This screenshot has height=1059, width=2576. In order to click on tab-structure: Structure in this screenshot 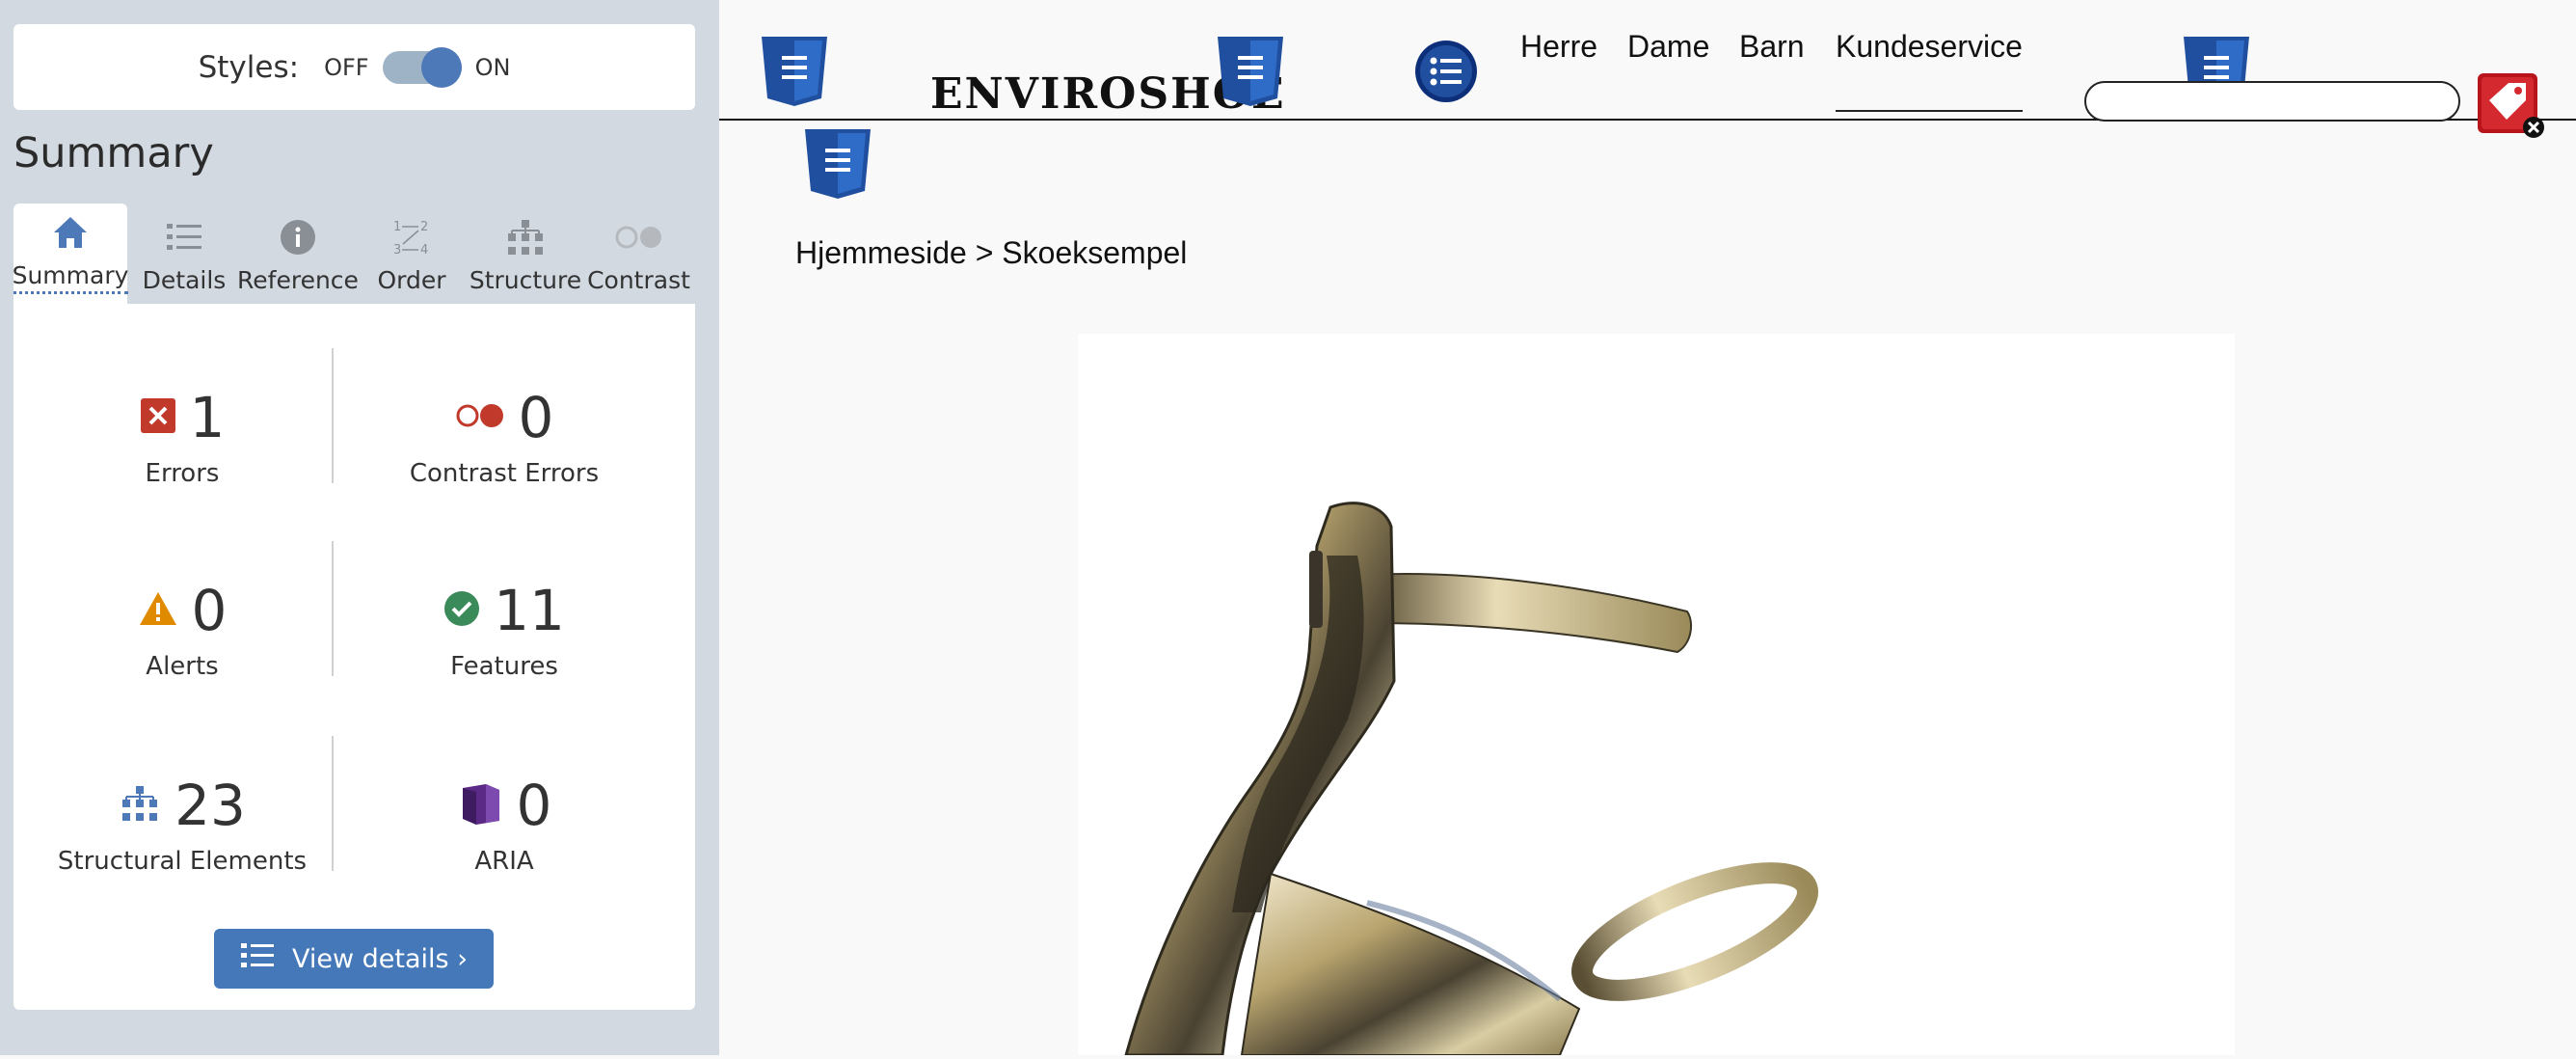, I will do `click(525, 254)`.